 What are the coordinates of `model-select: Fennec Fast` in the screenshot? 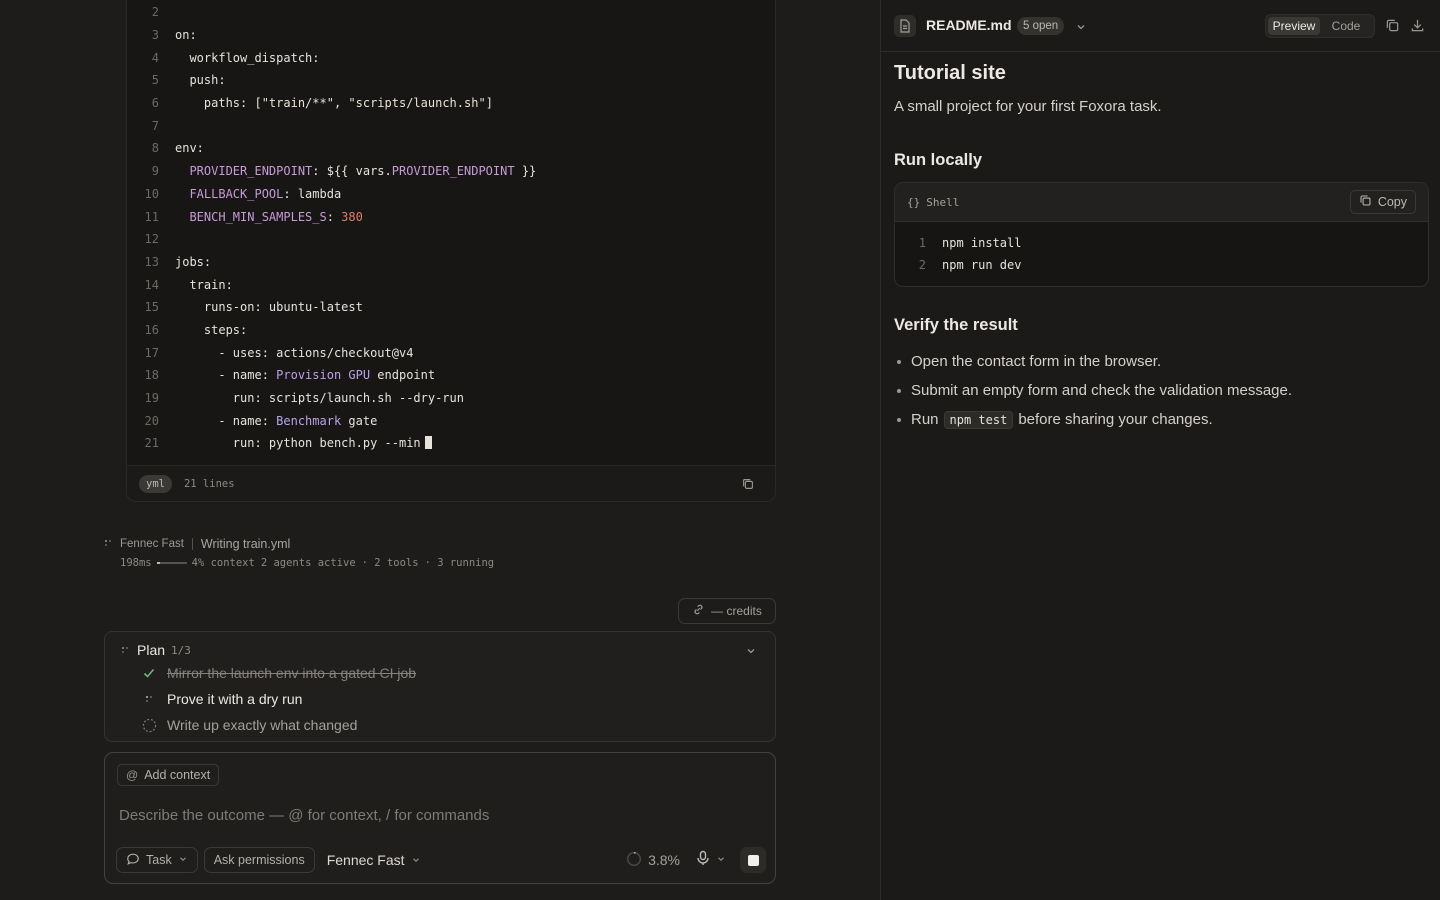 It's located at (374, 860).